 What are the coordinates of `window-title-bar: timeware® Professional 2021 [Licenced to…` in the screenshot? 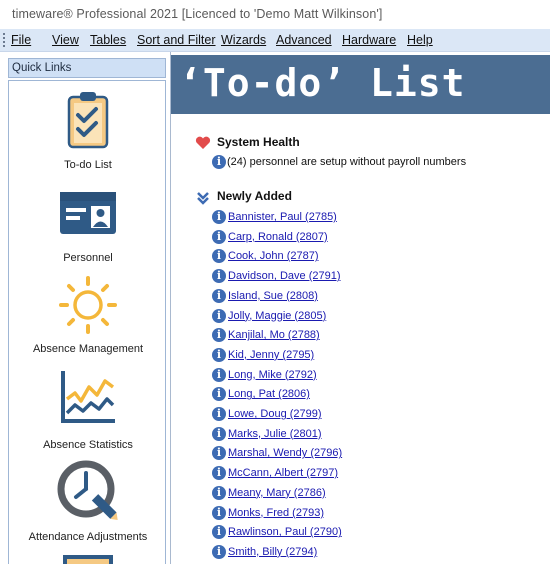 It's located at (275, 14).